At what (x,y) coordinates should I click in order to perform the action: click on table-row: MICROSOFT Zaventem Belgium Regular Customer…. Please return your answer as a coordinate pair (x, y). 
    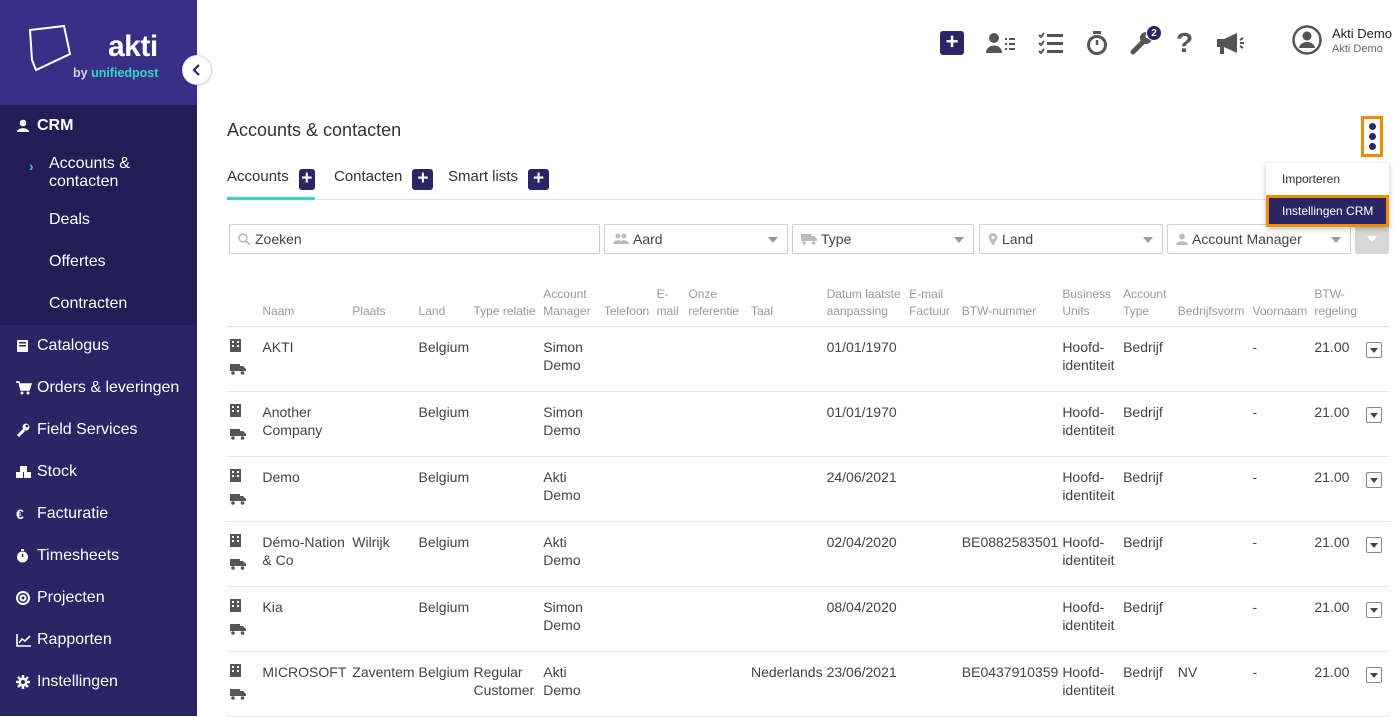
    Looking at the image, I should click on (808, 684).